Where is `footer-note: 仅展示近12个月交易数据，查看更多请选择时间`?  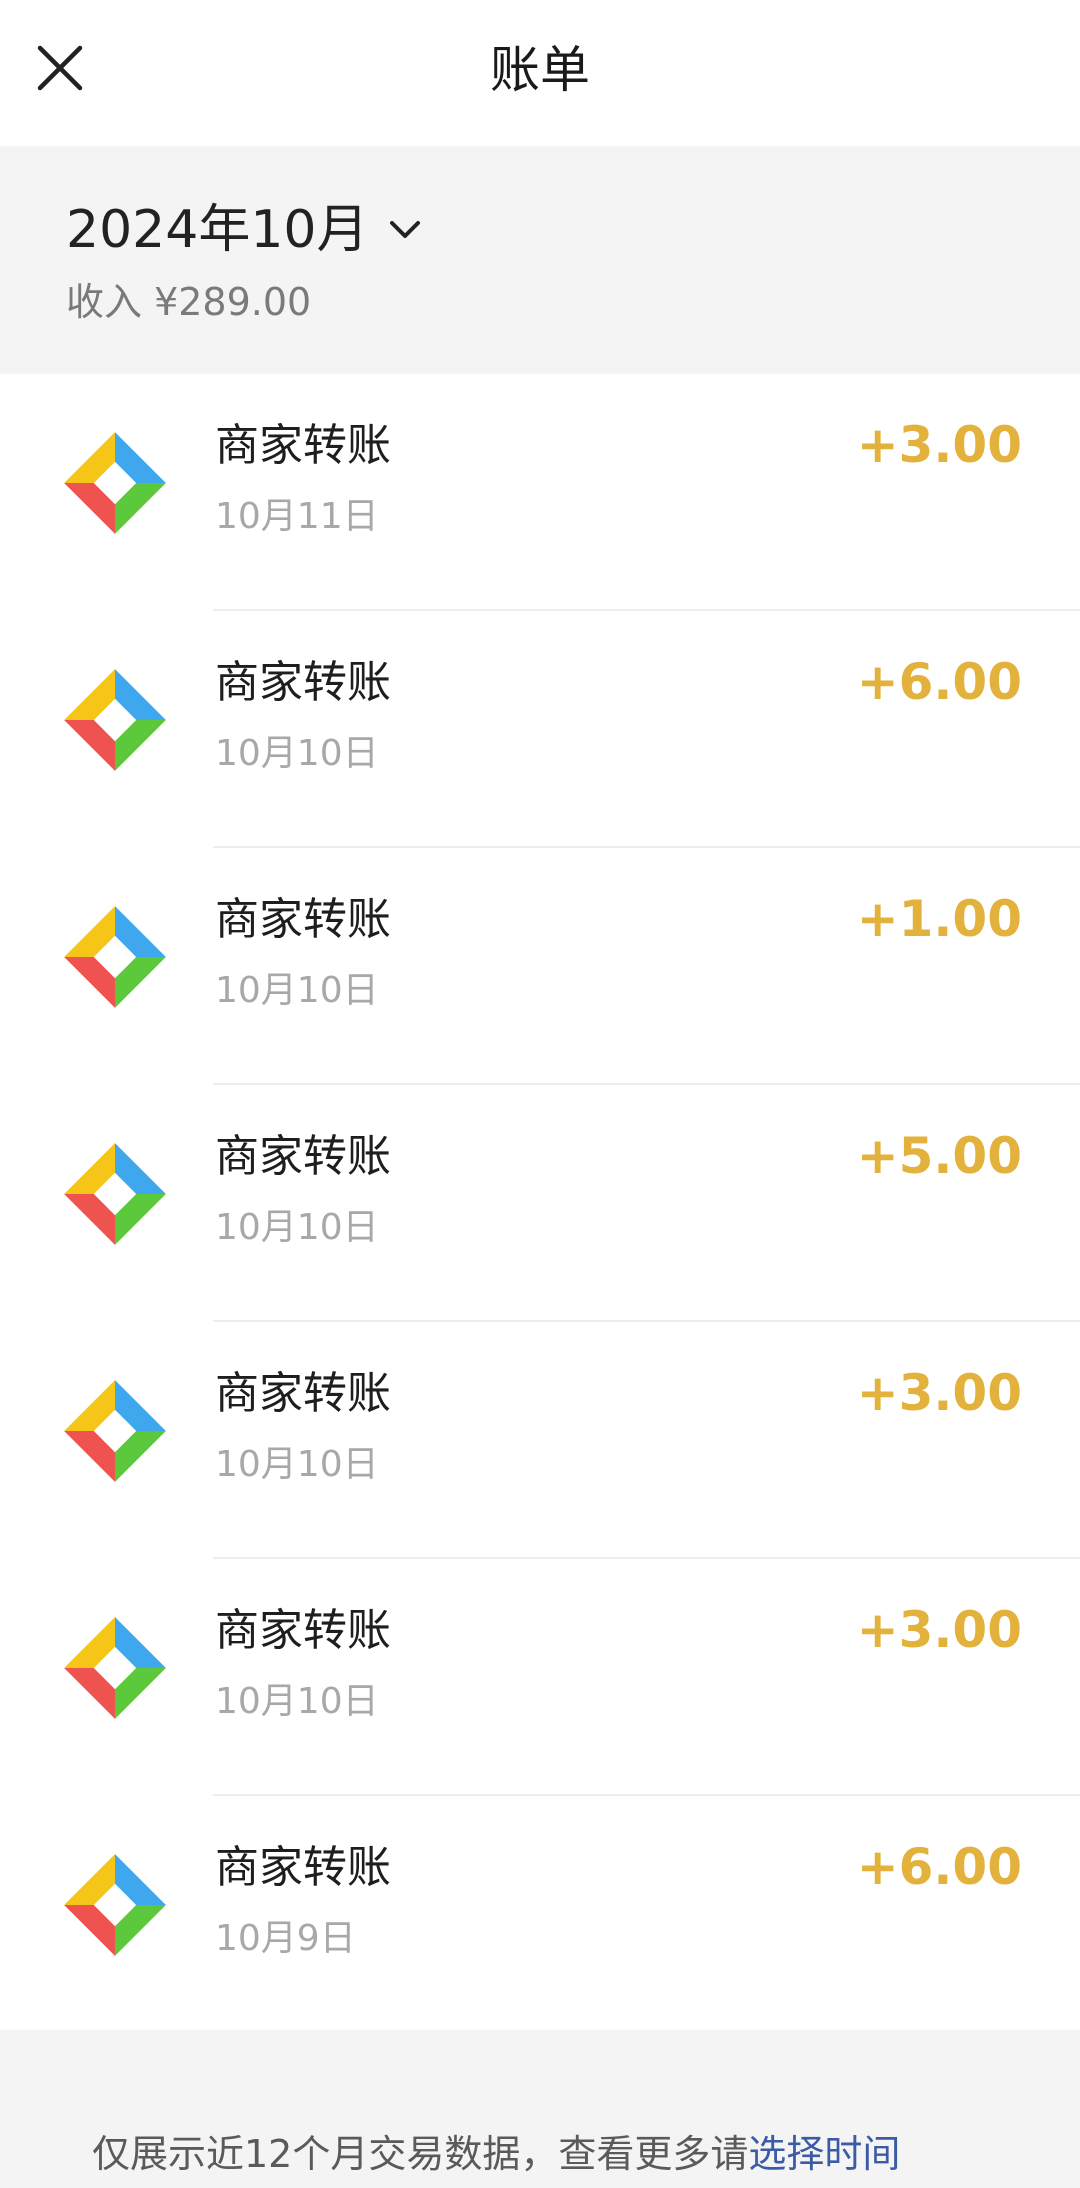 footer-note: 仅展示近12个月交易数据，查看更多请选择时间 is located at coordinates (496, 2154).